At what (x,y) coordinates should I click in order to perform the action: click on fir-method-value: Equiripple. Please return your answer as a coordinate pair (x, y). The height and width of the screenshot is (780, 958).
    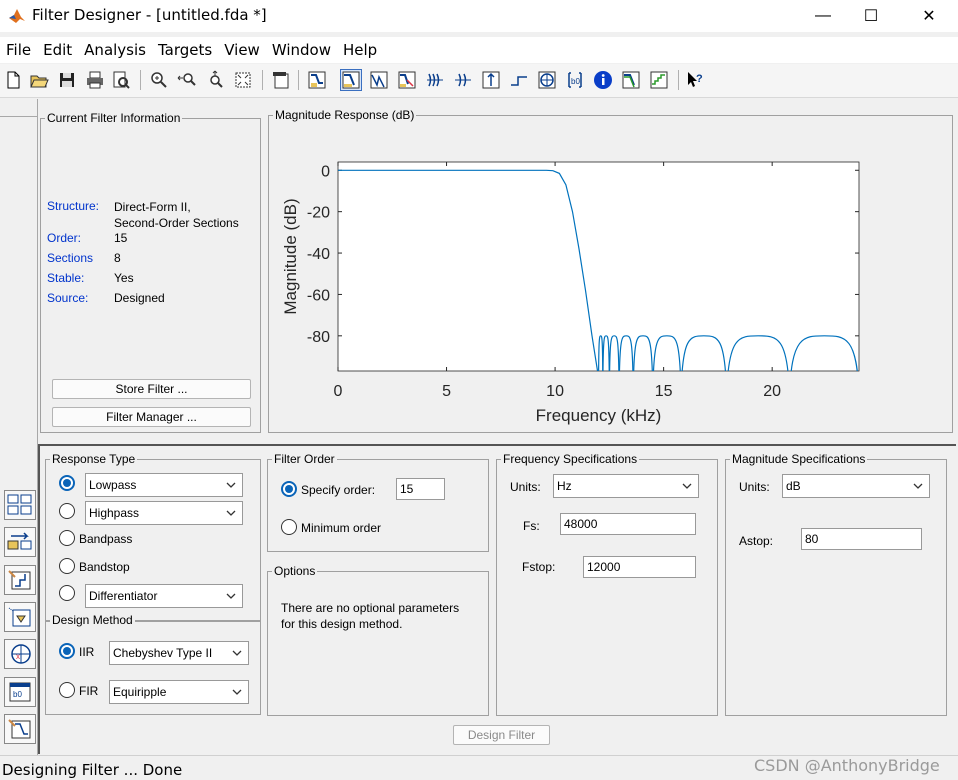
    Looking at the image, I should click on (140, 692).